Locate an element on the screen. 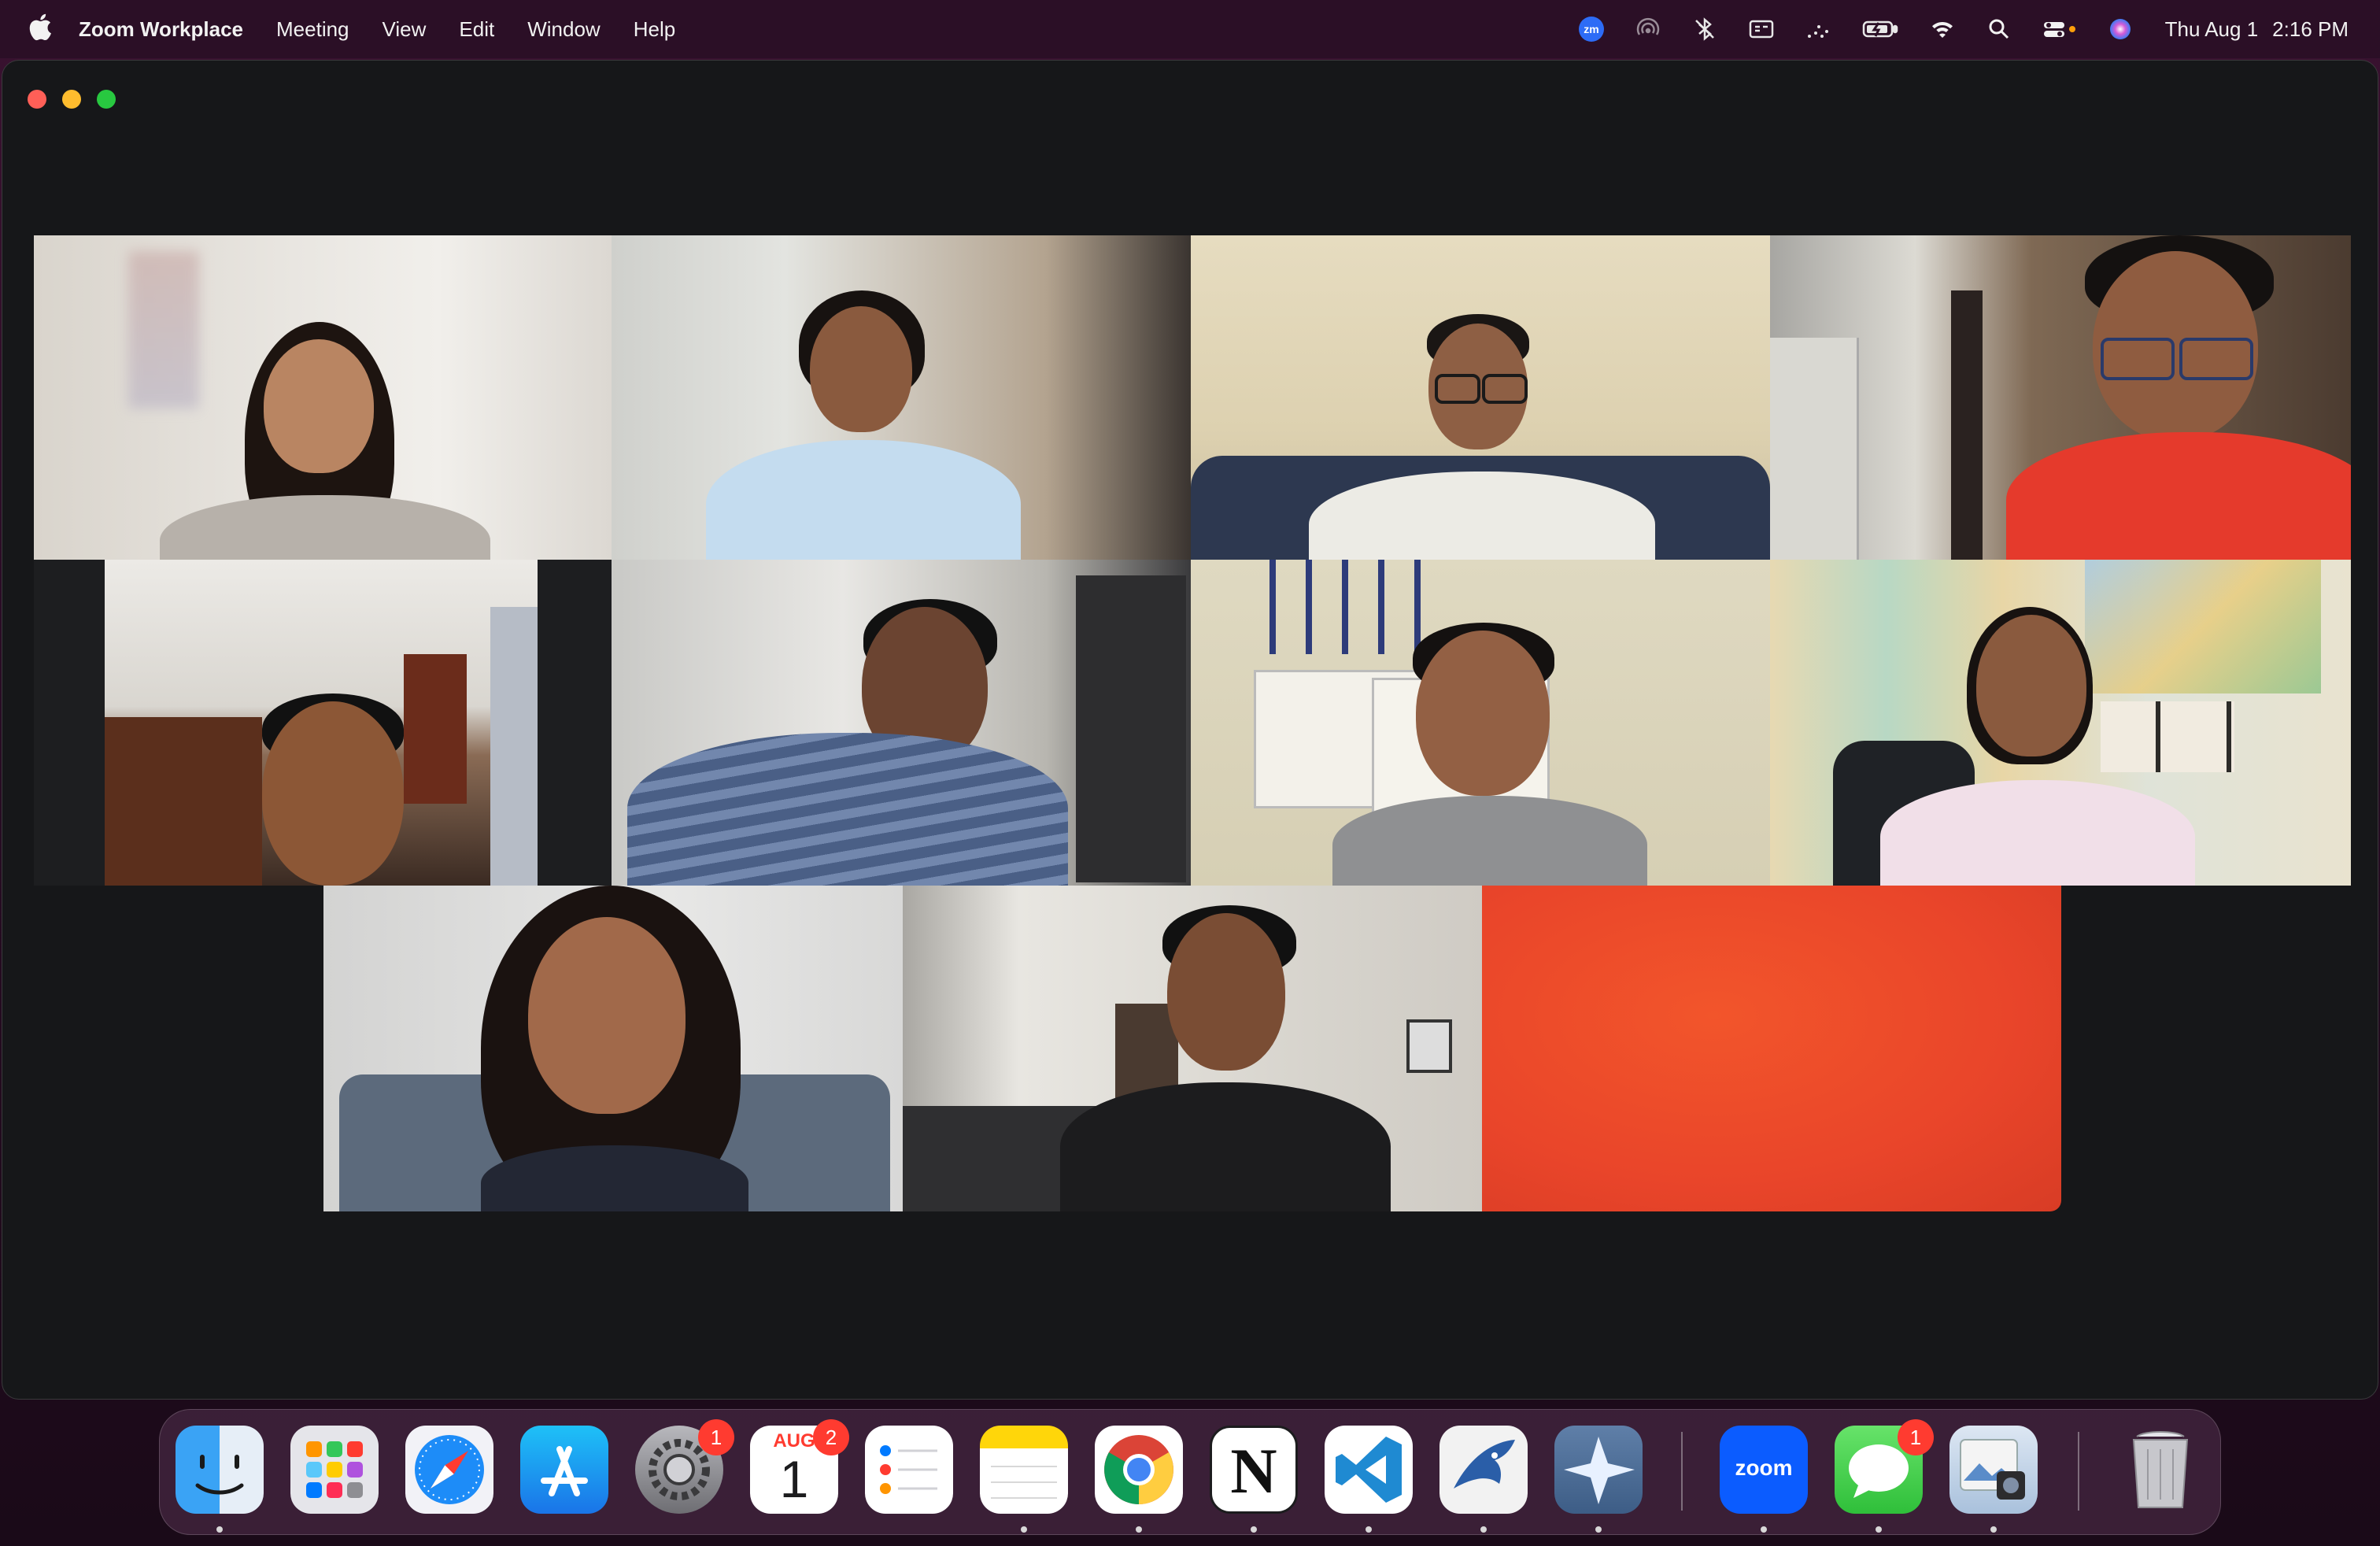 The image size is (2380, 1546). vscode-icon is located at coordinates (1369, 1470).